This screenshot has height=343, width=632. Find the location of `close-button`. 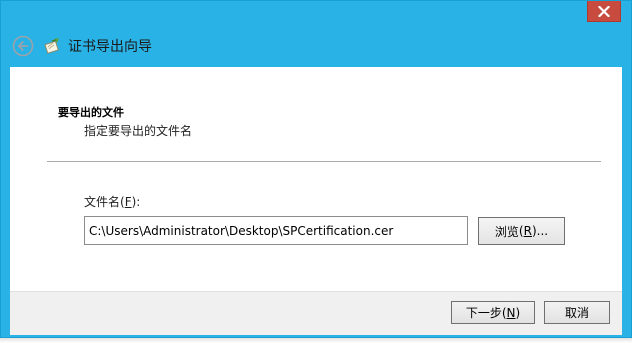

close-button is located at coordinates (604, 11).